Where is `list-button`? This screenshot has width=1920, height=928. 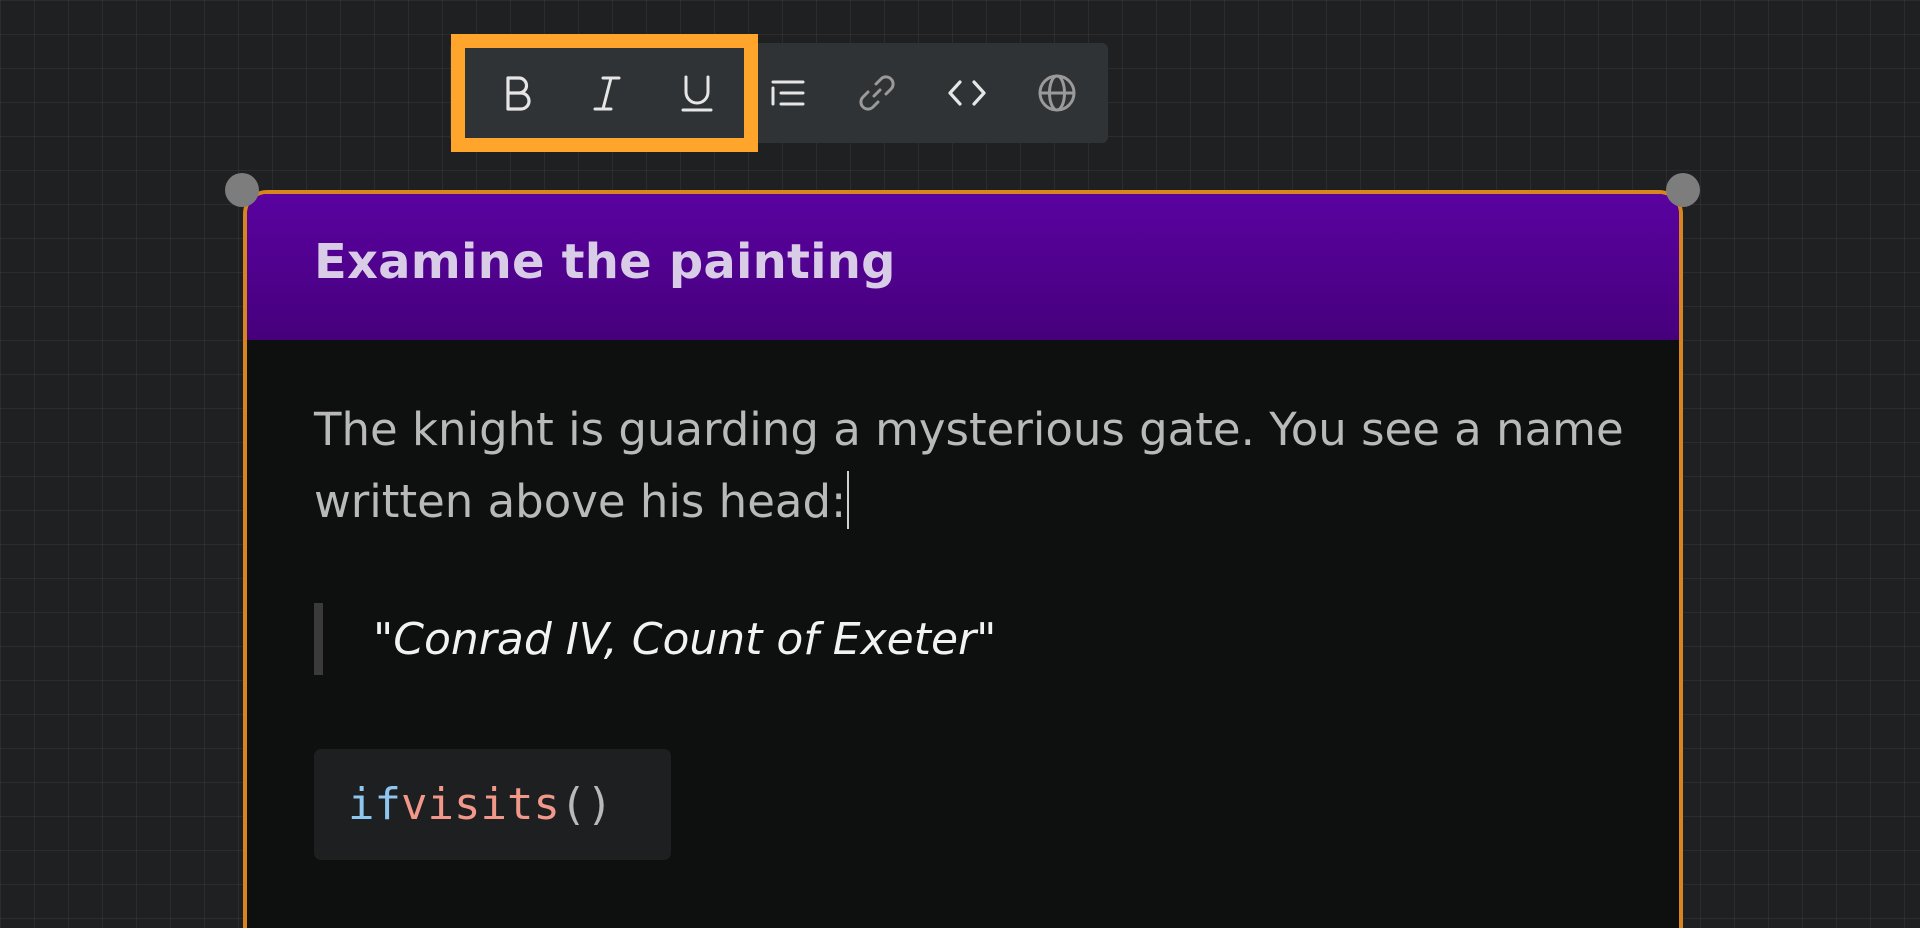
list-button is located at coordinates (787, 93).